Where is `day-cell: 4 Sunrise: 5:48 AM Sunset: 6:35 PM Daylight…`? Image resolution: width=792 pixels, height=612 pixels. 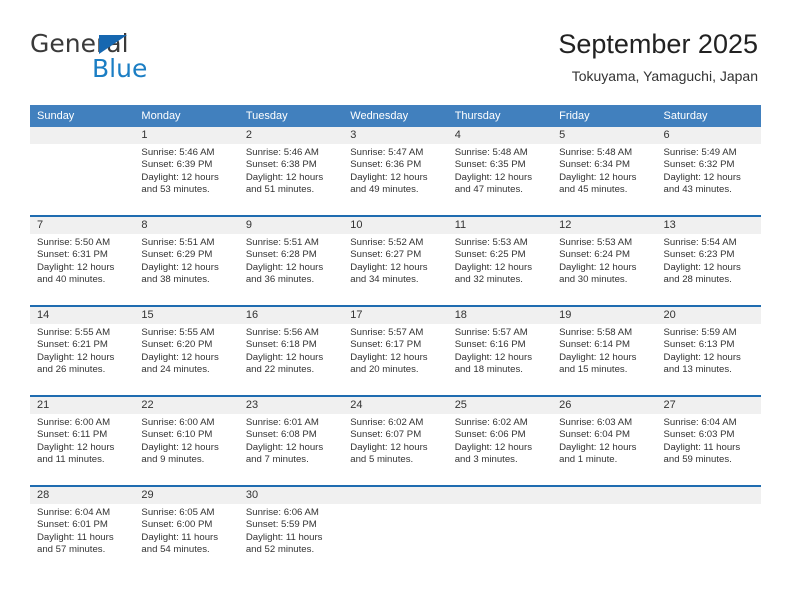 day-cell: 4 Sunrise: 5:48 AM Sunset: 6:35 PM Daylight… is located at coordinates (500, 171).